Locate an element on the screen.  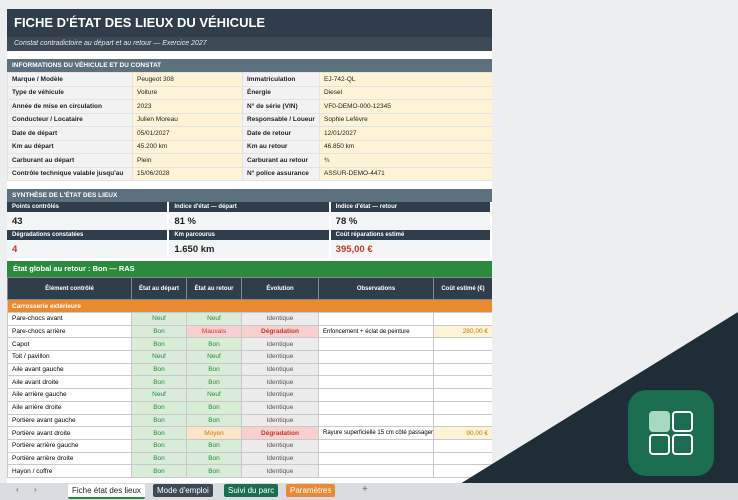
kpi-value: 81 % is located at coordinates (249, 221).